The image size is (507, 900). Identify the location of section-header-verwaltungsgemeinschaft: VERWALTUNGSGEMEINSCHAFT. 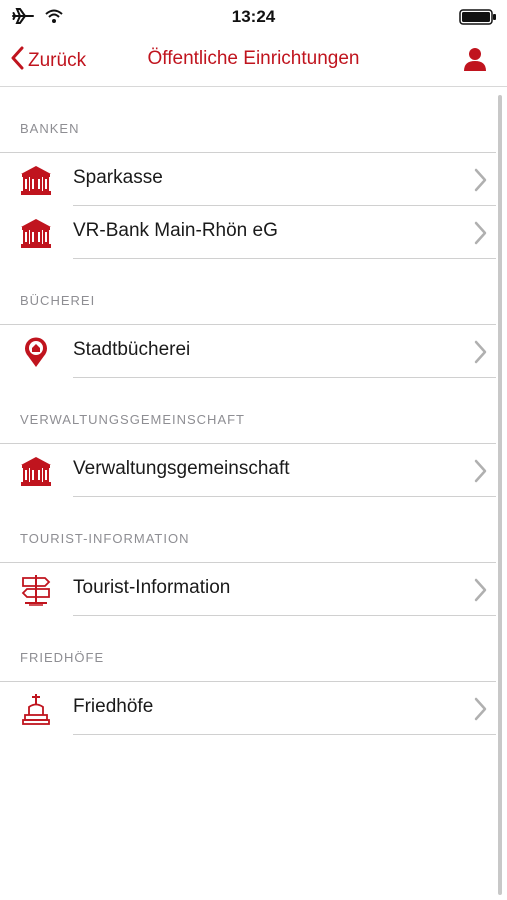
(248, 411).